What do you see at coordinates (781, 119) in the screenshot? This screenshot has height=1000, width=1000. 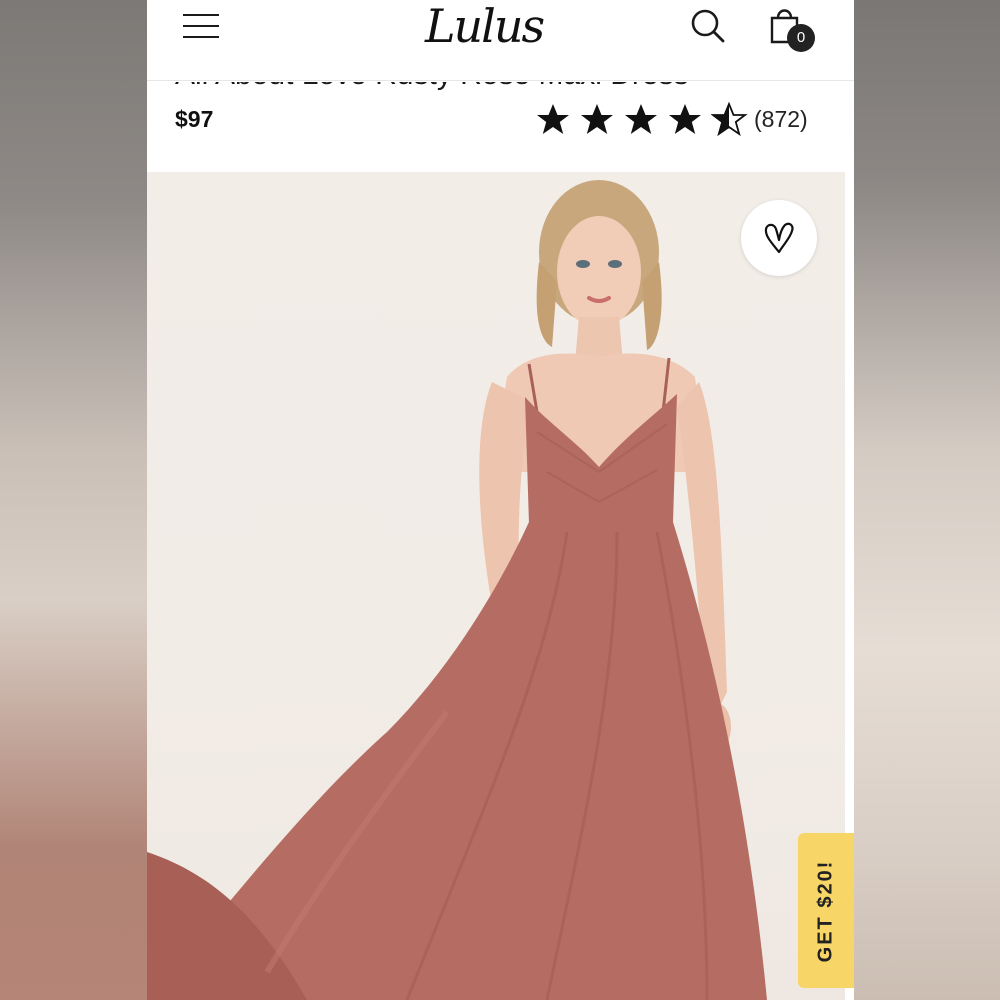 I see `review-count: (872)` at bounding box center [781, 119].